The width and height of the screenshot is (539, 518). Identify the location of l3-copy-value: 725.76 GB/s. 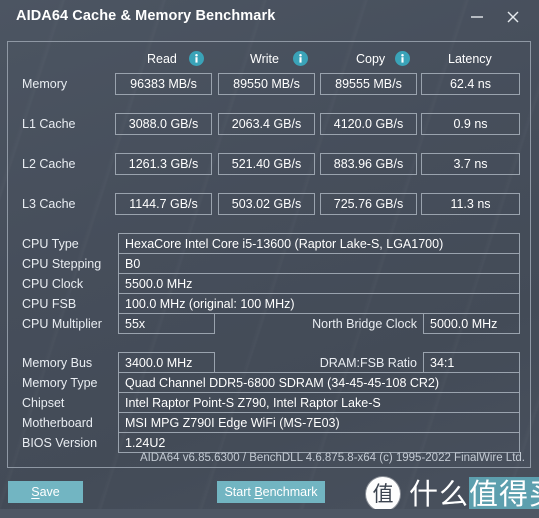
(368, 204).